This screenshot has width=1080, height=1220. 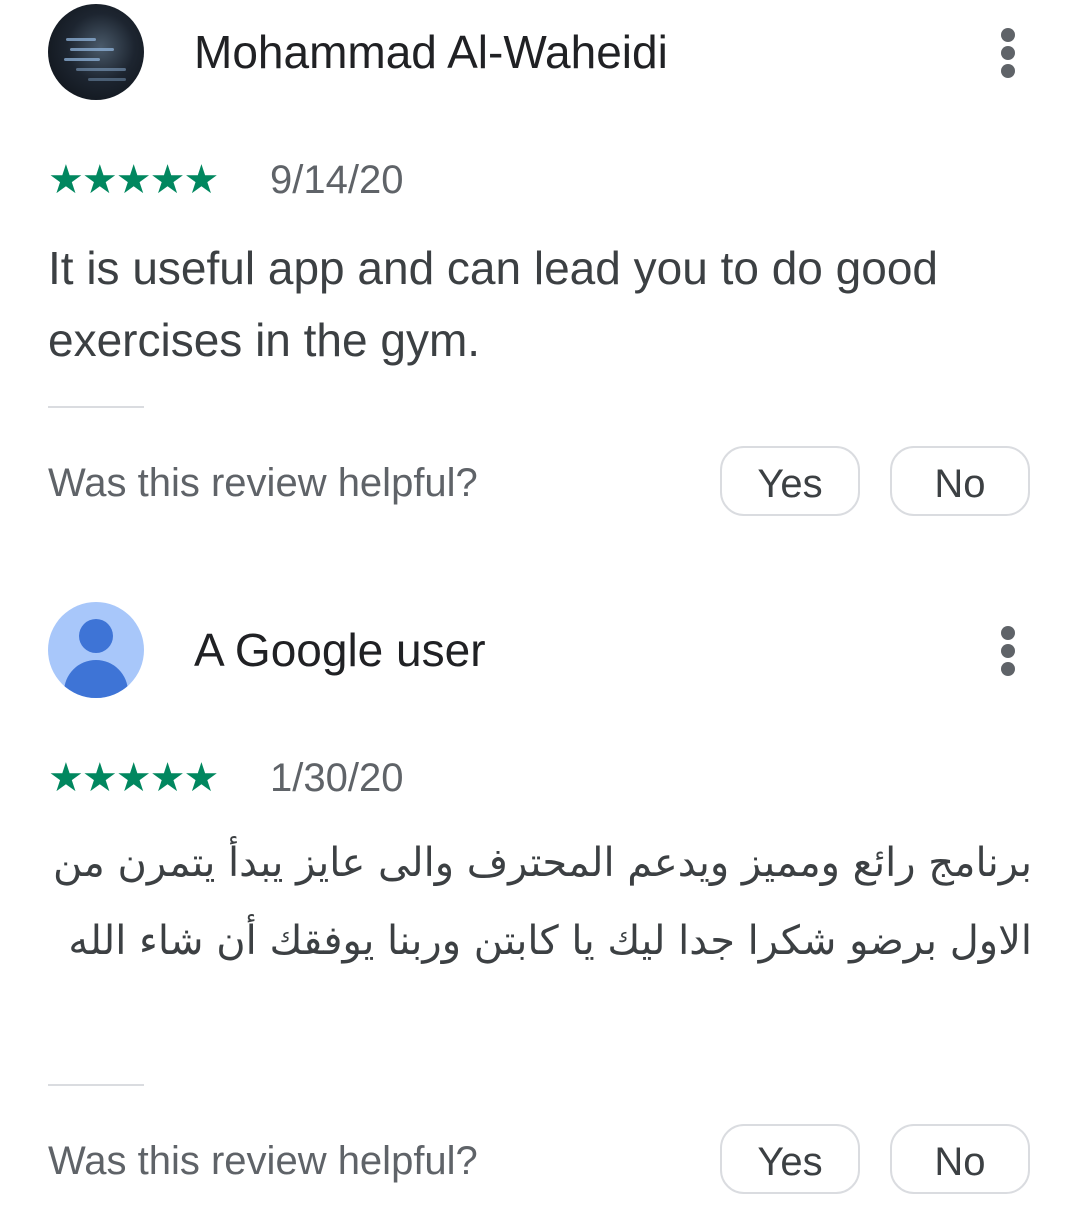 I want to click on review-header: Mohammad Al-Waheidi, so click(x=540, y=52).